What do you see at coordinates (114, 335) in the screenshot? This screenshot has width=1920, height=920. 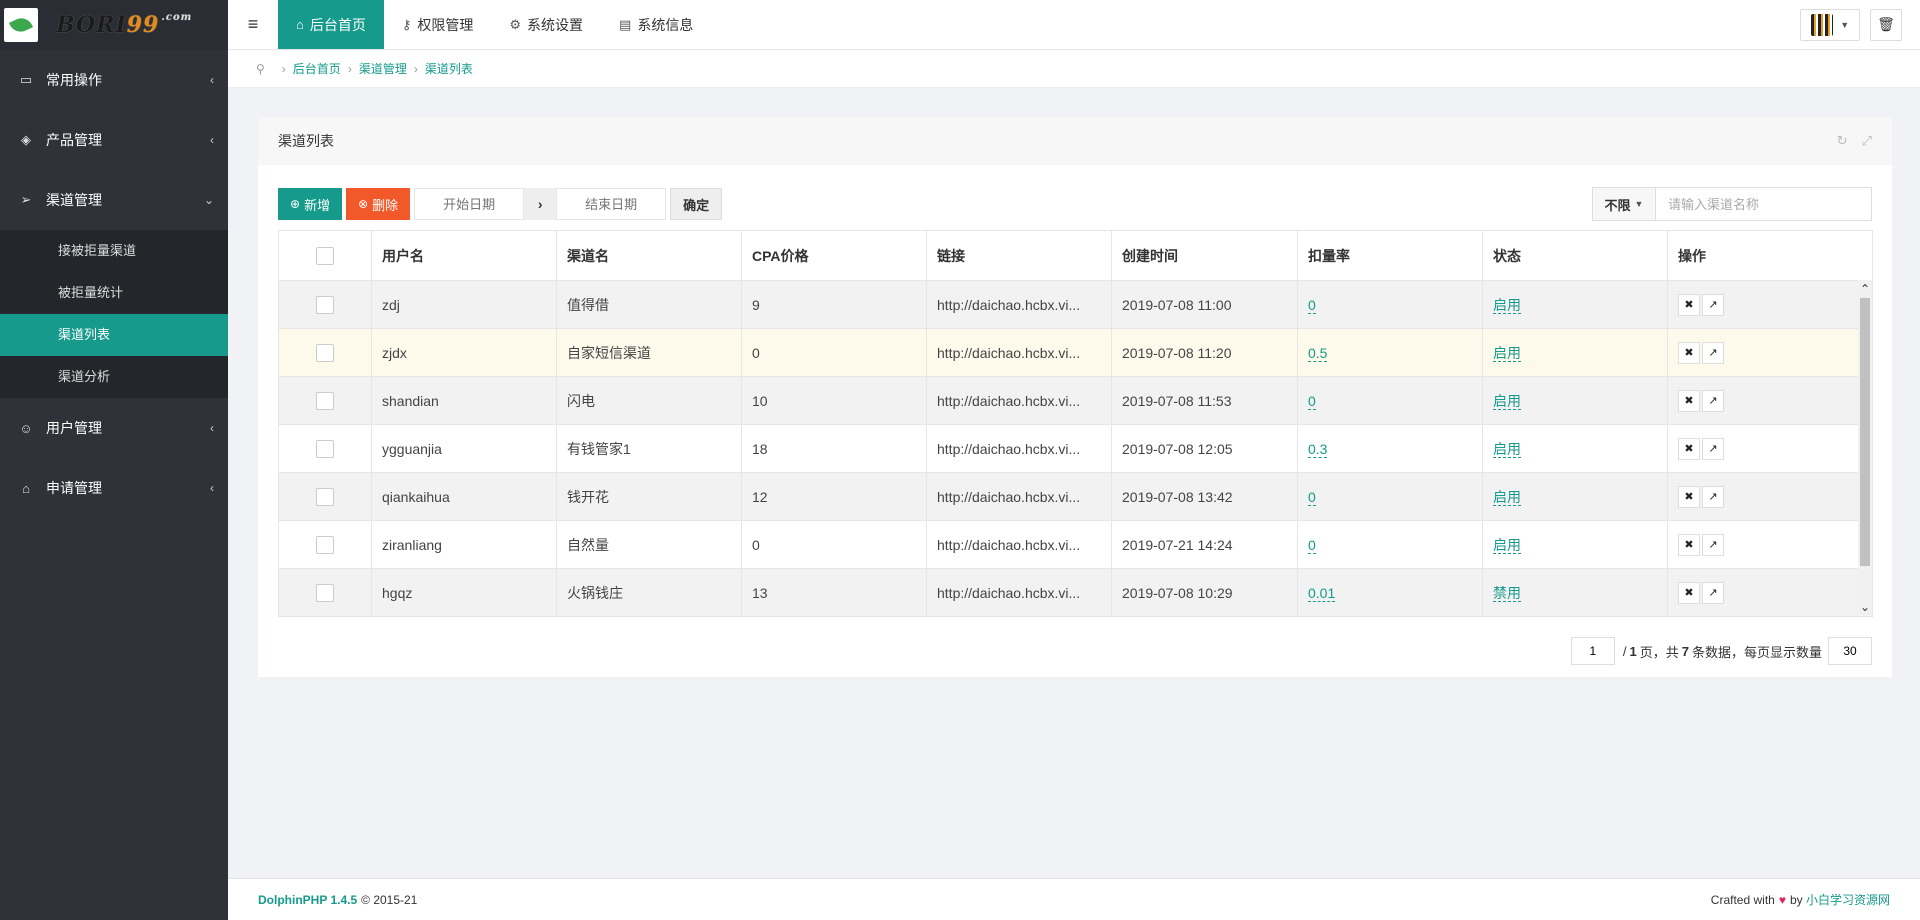 I see `submenu-item-channel-list: 渠道列表` at bounding box center [114, 335].